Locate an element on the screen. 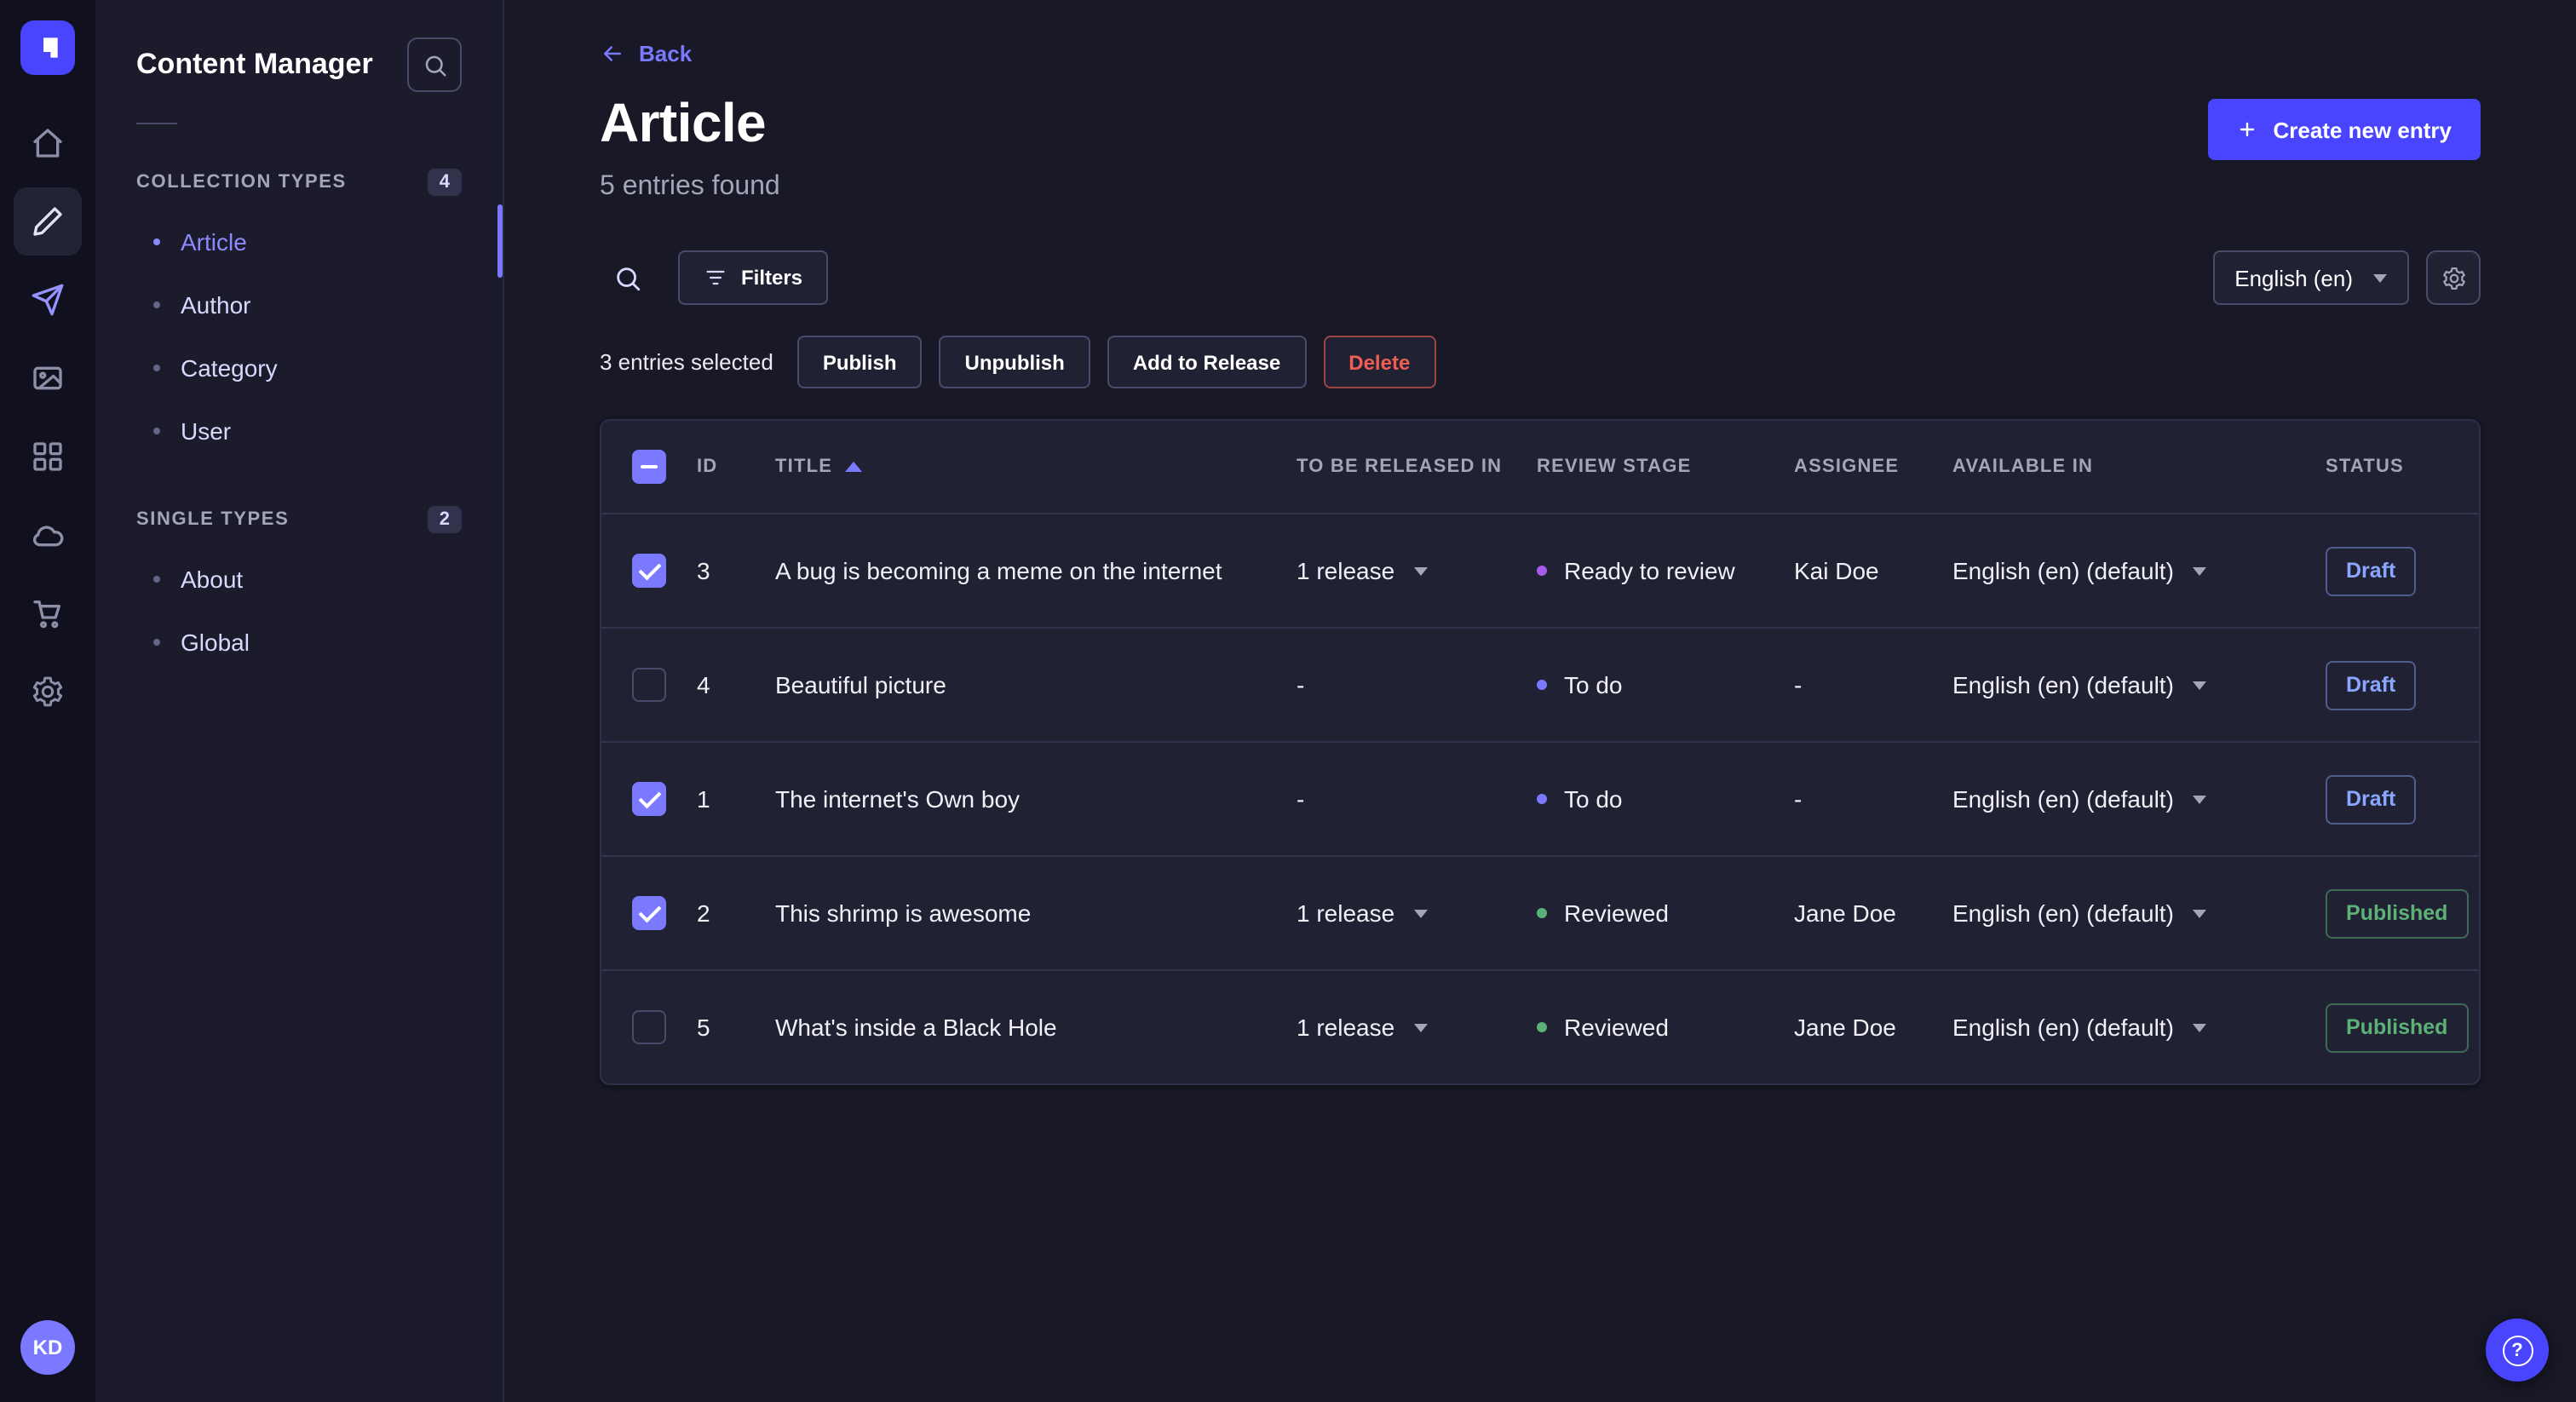 The width and height of the screenshot is (2576, 1402). delete-button: Delete is located at coordinates (1380, 362).